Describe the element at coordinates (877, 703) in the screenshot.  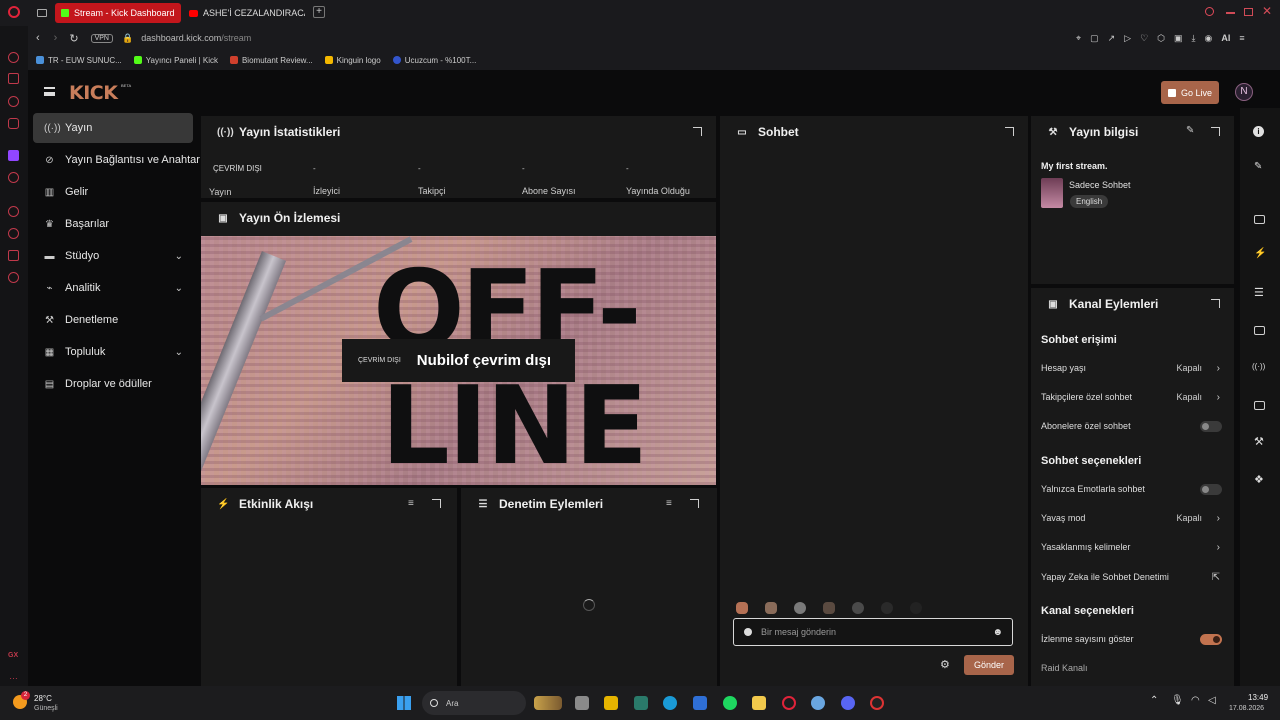
I see `app-icon` at that location.